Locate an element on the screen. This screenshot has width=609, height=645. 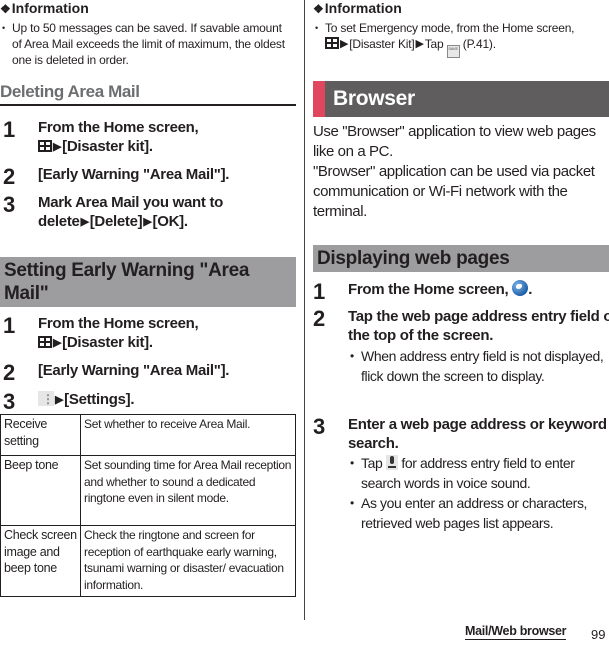
delete-step-2: 2 [Early Warning "Area Mail"]. is located at coordinates (165, 177).